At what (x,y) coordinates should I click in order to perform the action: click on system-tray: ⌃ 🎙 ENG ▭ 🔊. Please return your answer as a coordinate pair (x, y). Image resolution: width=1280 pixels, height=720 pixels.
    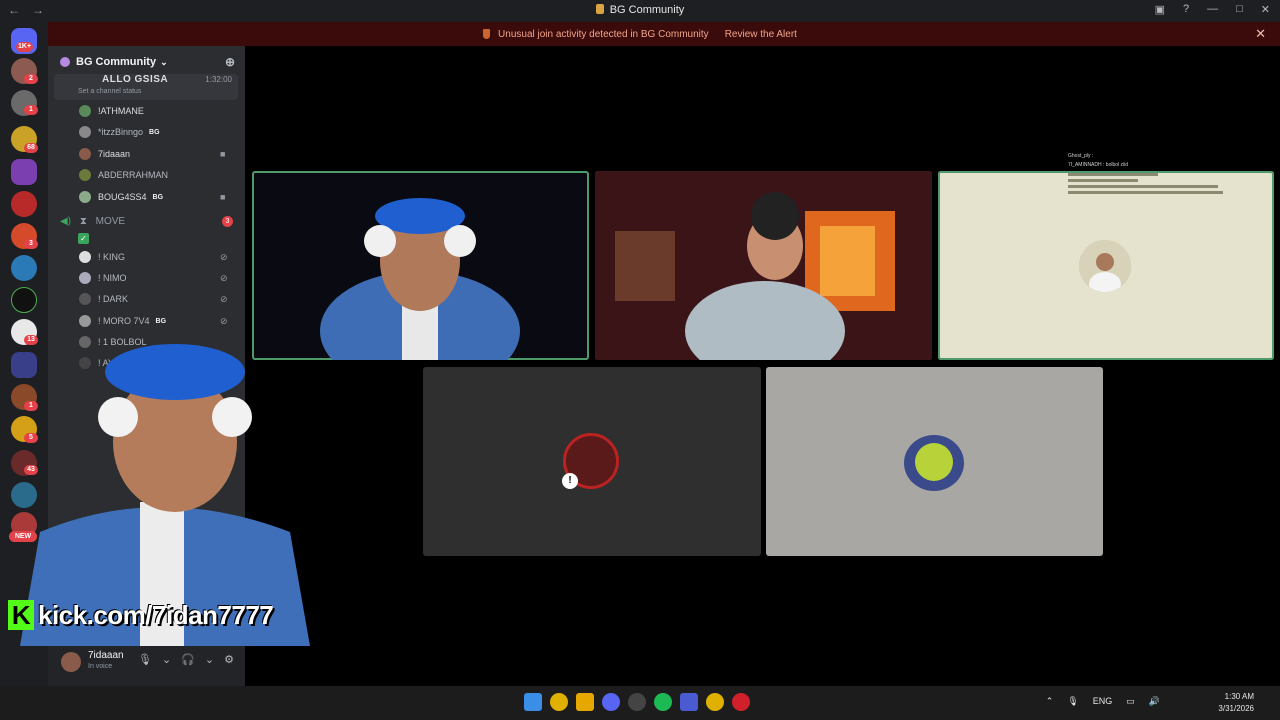
    Looking at the image, I should click on (1103, 701).